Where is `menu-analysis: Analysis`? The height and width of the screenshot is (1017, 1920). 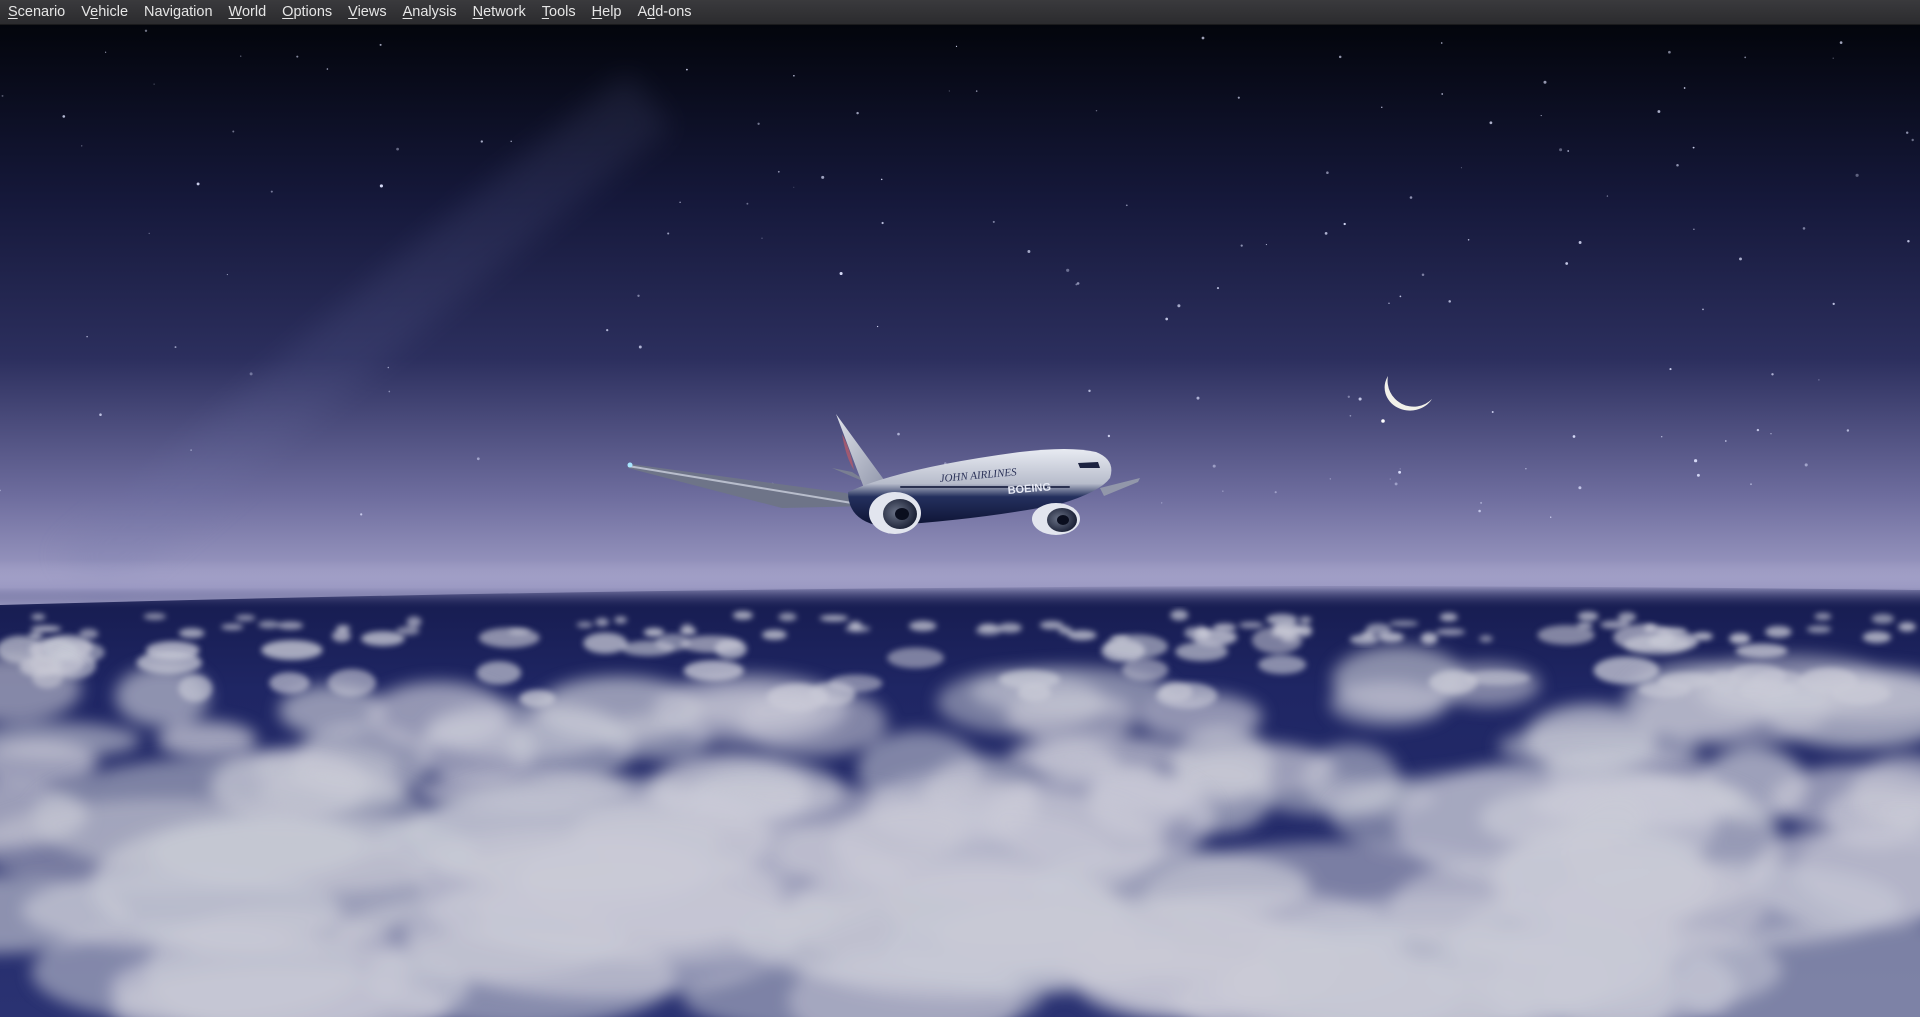 menu-analysis: Analysis is located at coordinates (432, 12).